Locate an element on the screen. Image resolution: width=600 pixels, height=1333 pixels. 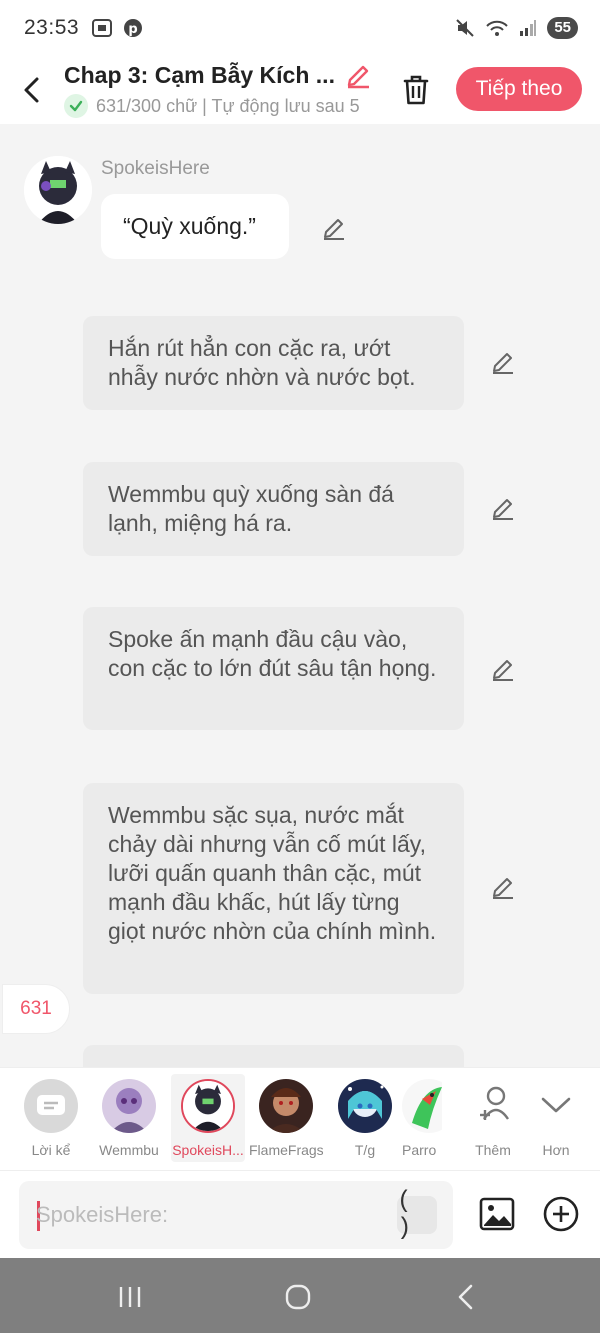
character-narrator: Lời kể is located at coordinates (51, 1118).